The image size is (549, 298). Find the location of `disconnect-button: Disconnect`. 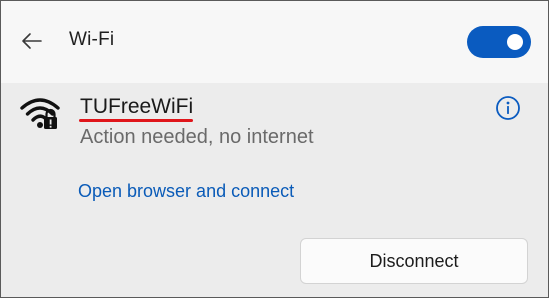

disconnect-button: Disconnect is located at coordinates (414, 261).